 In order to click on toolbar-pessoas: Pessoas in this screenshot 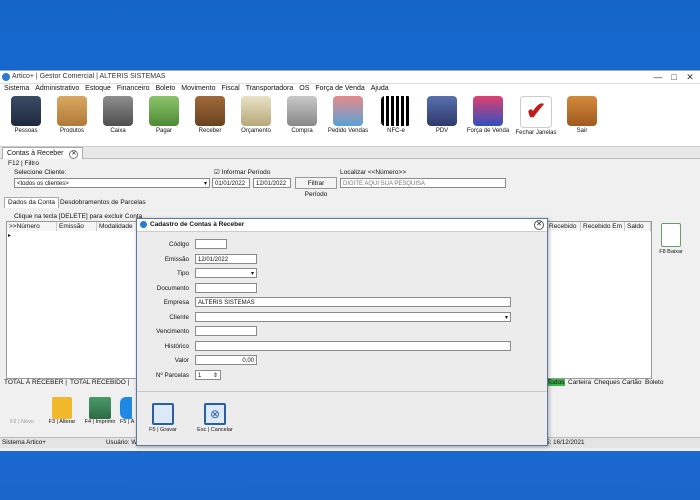, I will do `click(26, 115)`.